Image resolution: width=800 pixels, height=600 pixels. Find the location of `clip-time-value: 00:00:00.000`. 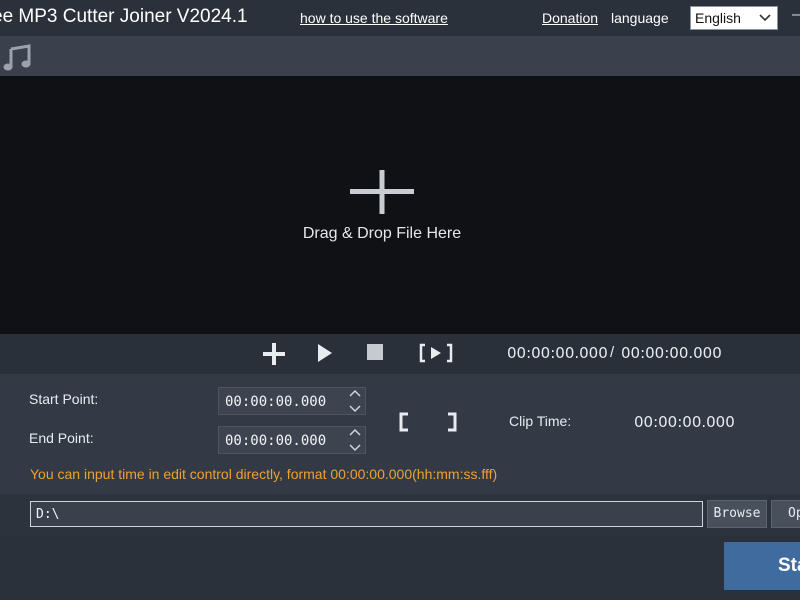

clip-time-value: 00:00:00.000 is located at coordinates (684, 422).